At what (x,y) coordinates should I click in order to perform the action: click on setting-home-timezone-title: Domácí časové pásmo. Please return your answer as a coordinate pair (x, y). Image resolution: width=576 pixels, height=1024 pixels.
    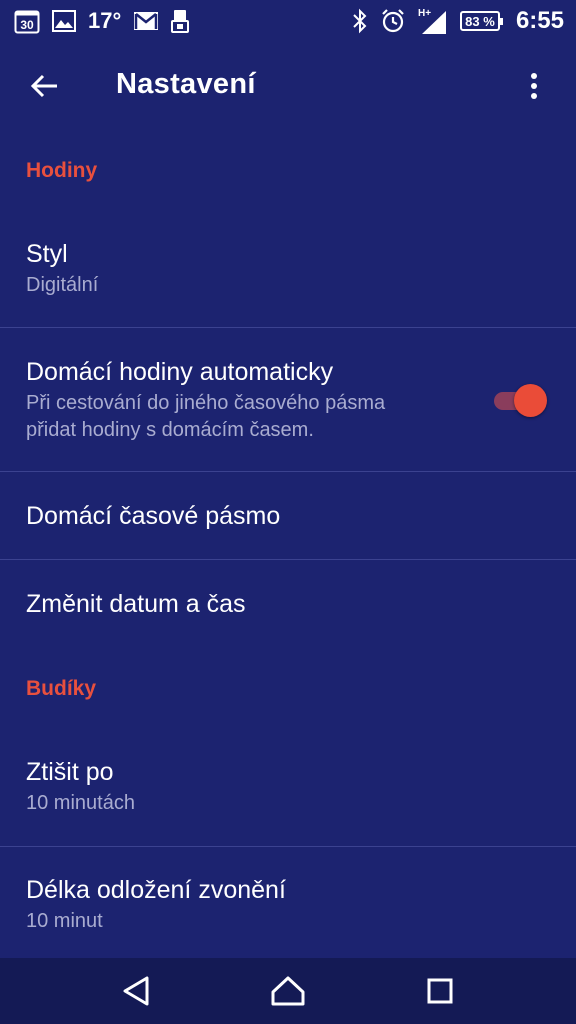
    Looking at the image, I should click on (153, 516).